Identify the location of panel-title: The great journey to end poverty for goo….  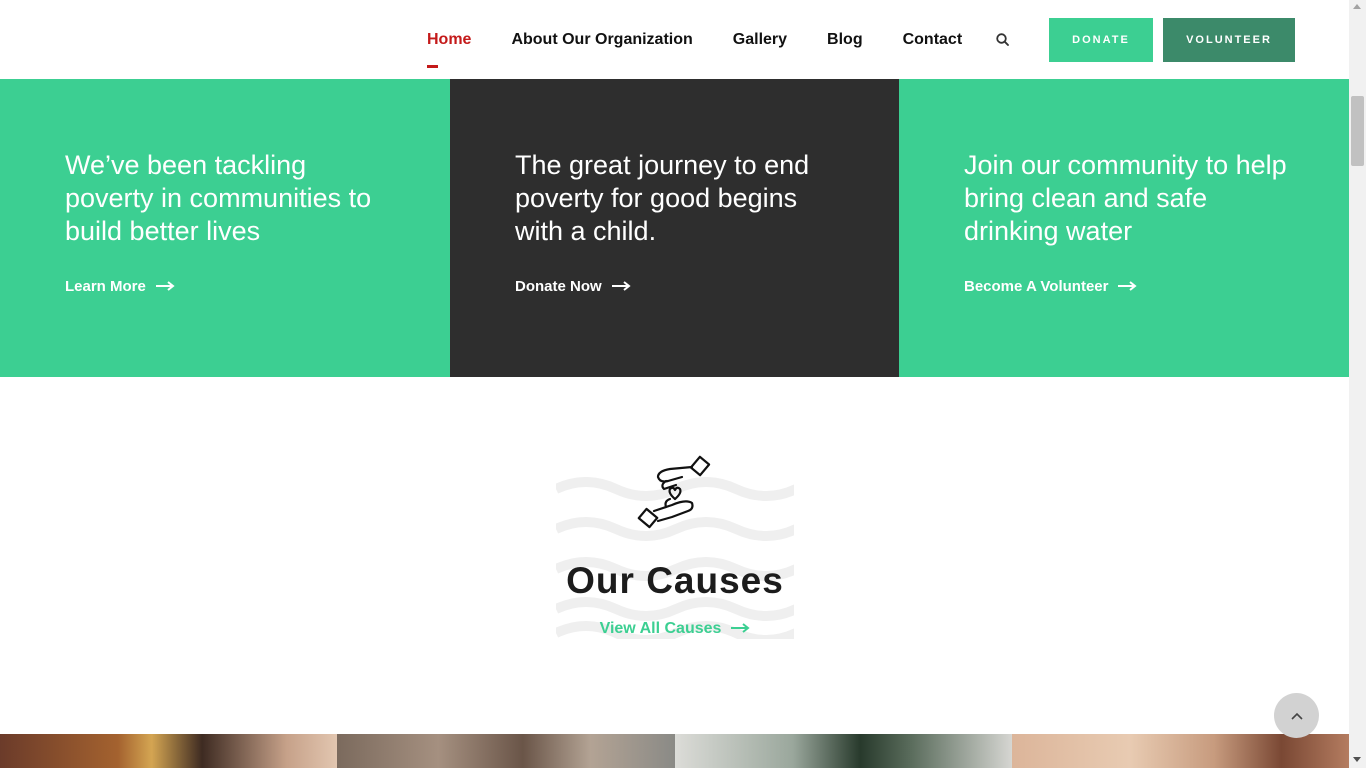
(662, 198).